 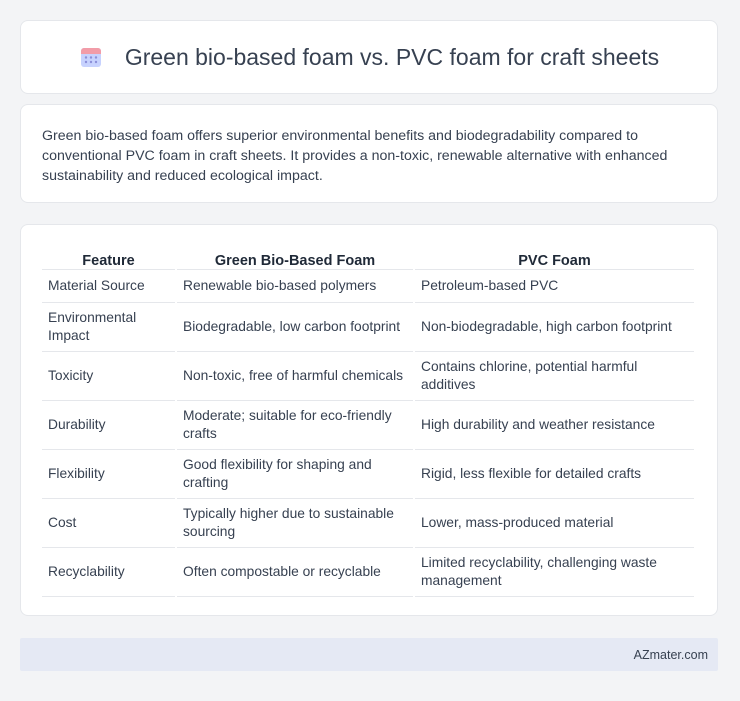 What do you see at coordinates (295, 572) in the screenshot?
I see `cell-bio-foam: Often compostable or recyclable` at bounding box center [295, 572].